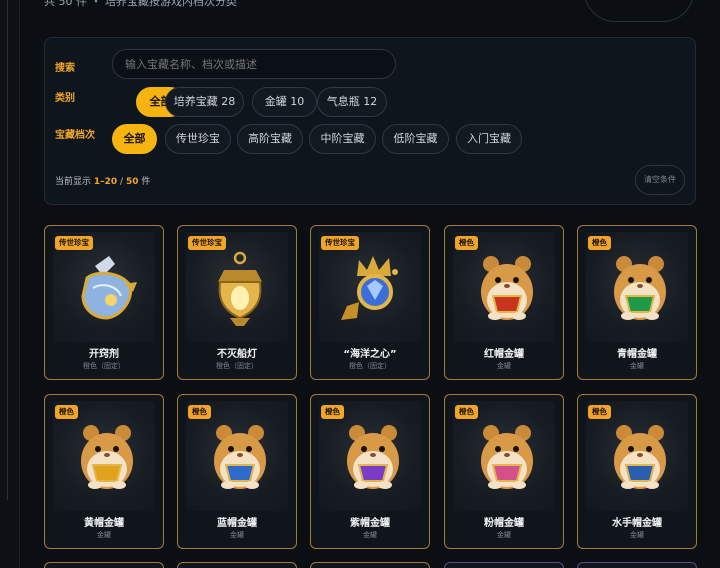 This screenshot has height=568, width=720. I want to click on page-subtitle: 共 50 件 ・ 培养宝藏按游戏内档次分类, so click(140, 4).